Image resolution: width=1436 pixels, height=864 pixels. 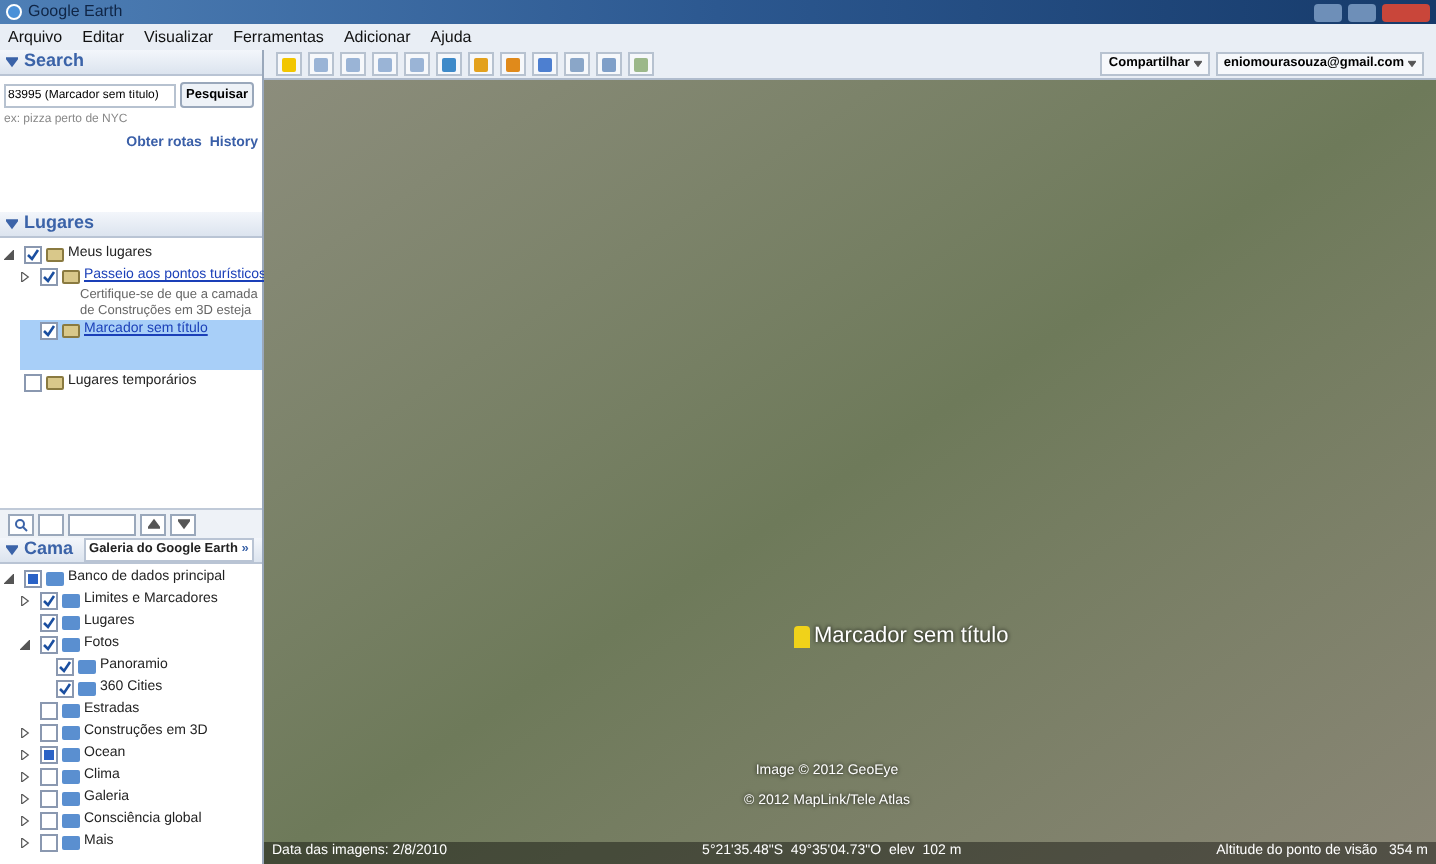 What do you see at coordinates (278, 37) in the screenshot?
I see `menu-item: Ferramentas` at bounding box center [278, 37].